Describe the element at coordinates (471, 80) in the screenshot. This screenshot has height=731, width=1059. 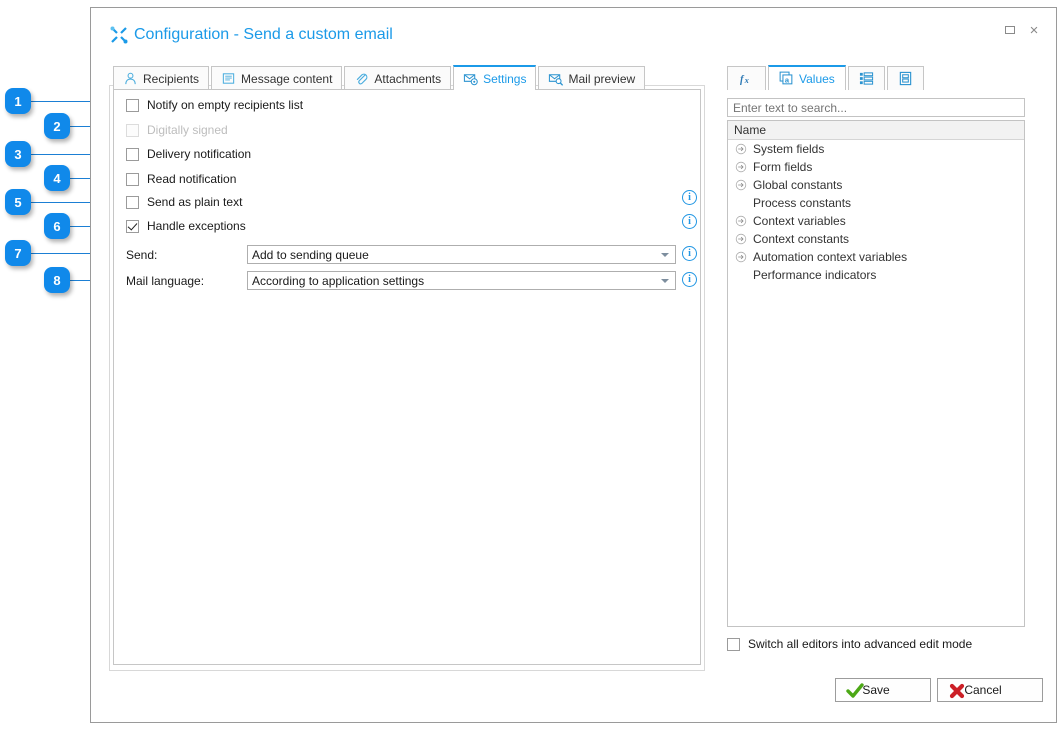
I see `mail-gear-icon` at that location.